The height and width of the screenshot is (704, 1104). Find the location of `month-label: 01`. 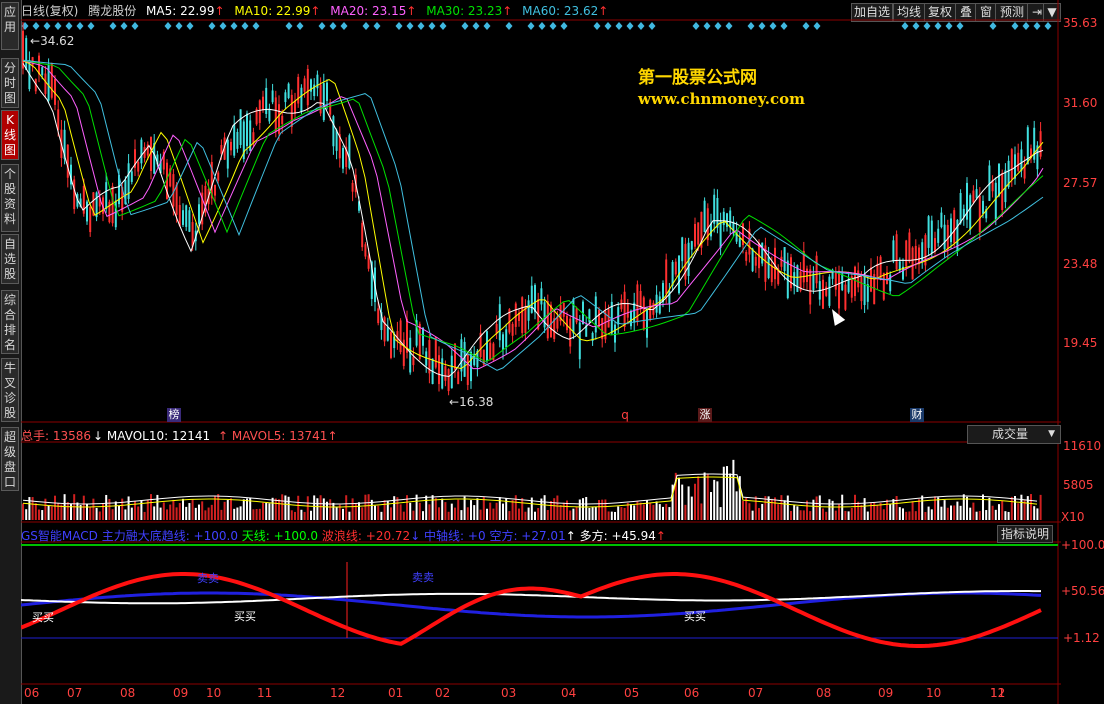

month-label: 01 is located at coordinates (396, 693).